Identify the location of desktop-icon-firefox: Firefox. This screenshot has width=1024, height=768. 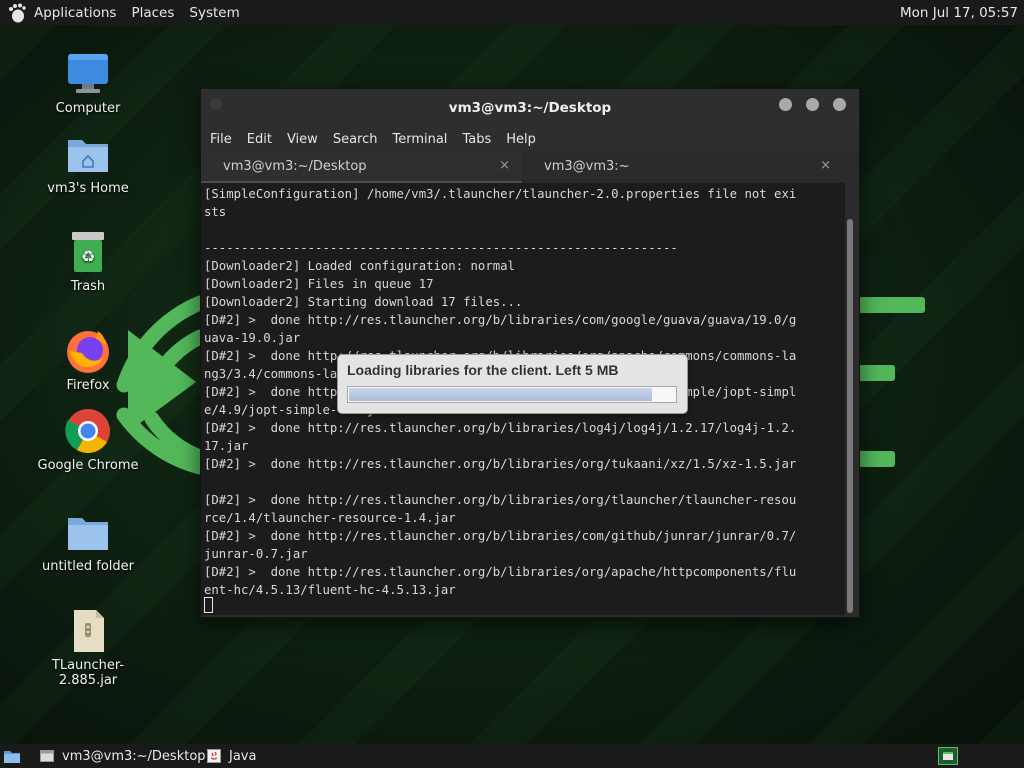
(88, 360).